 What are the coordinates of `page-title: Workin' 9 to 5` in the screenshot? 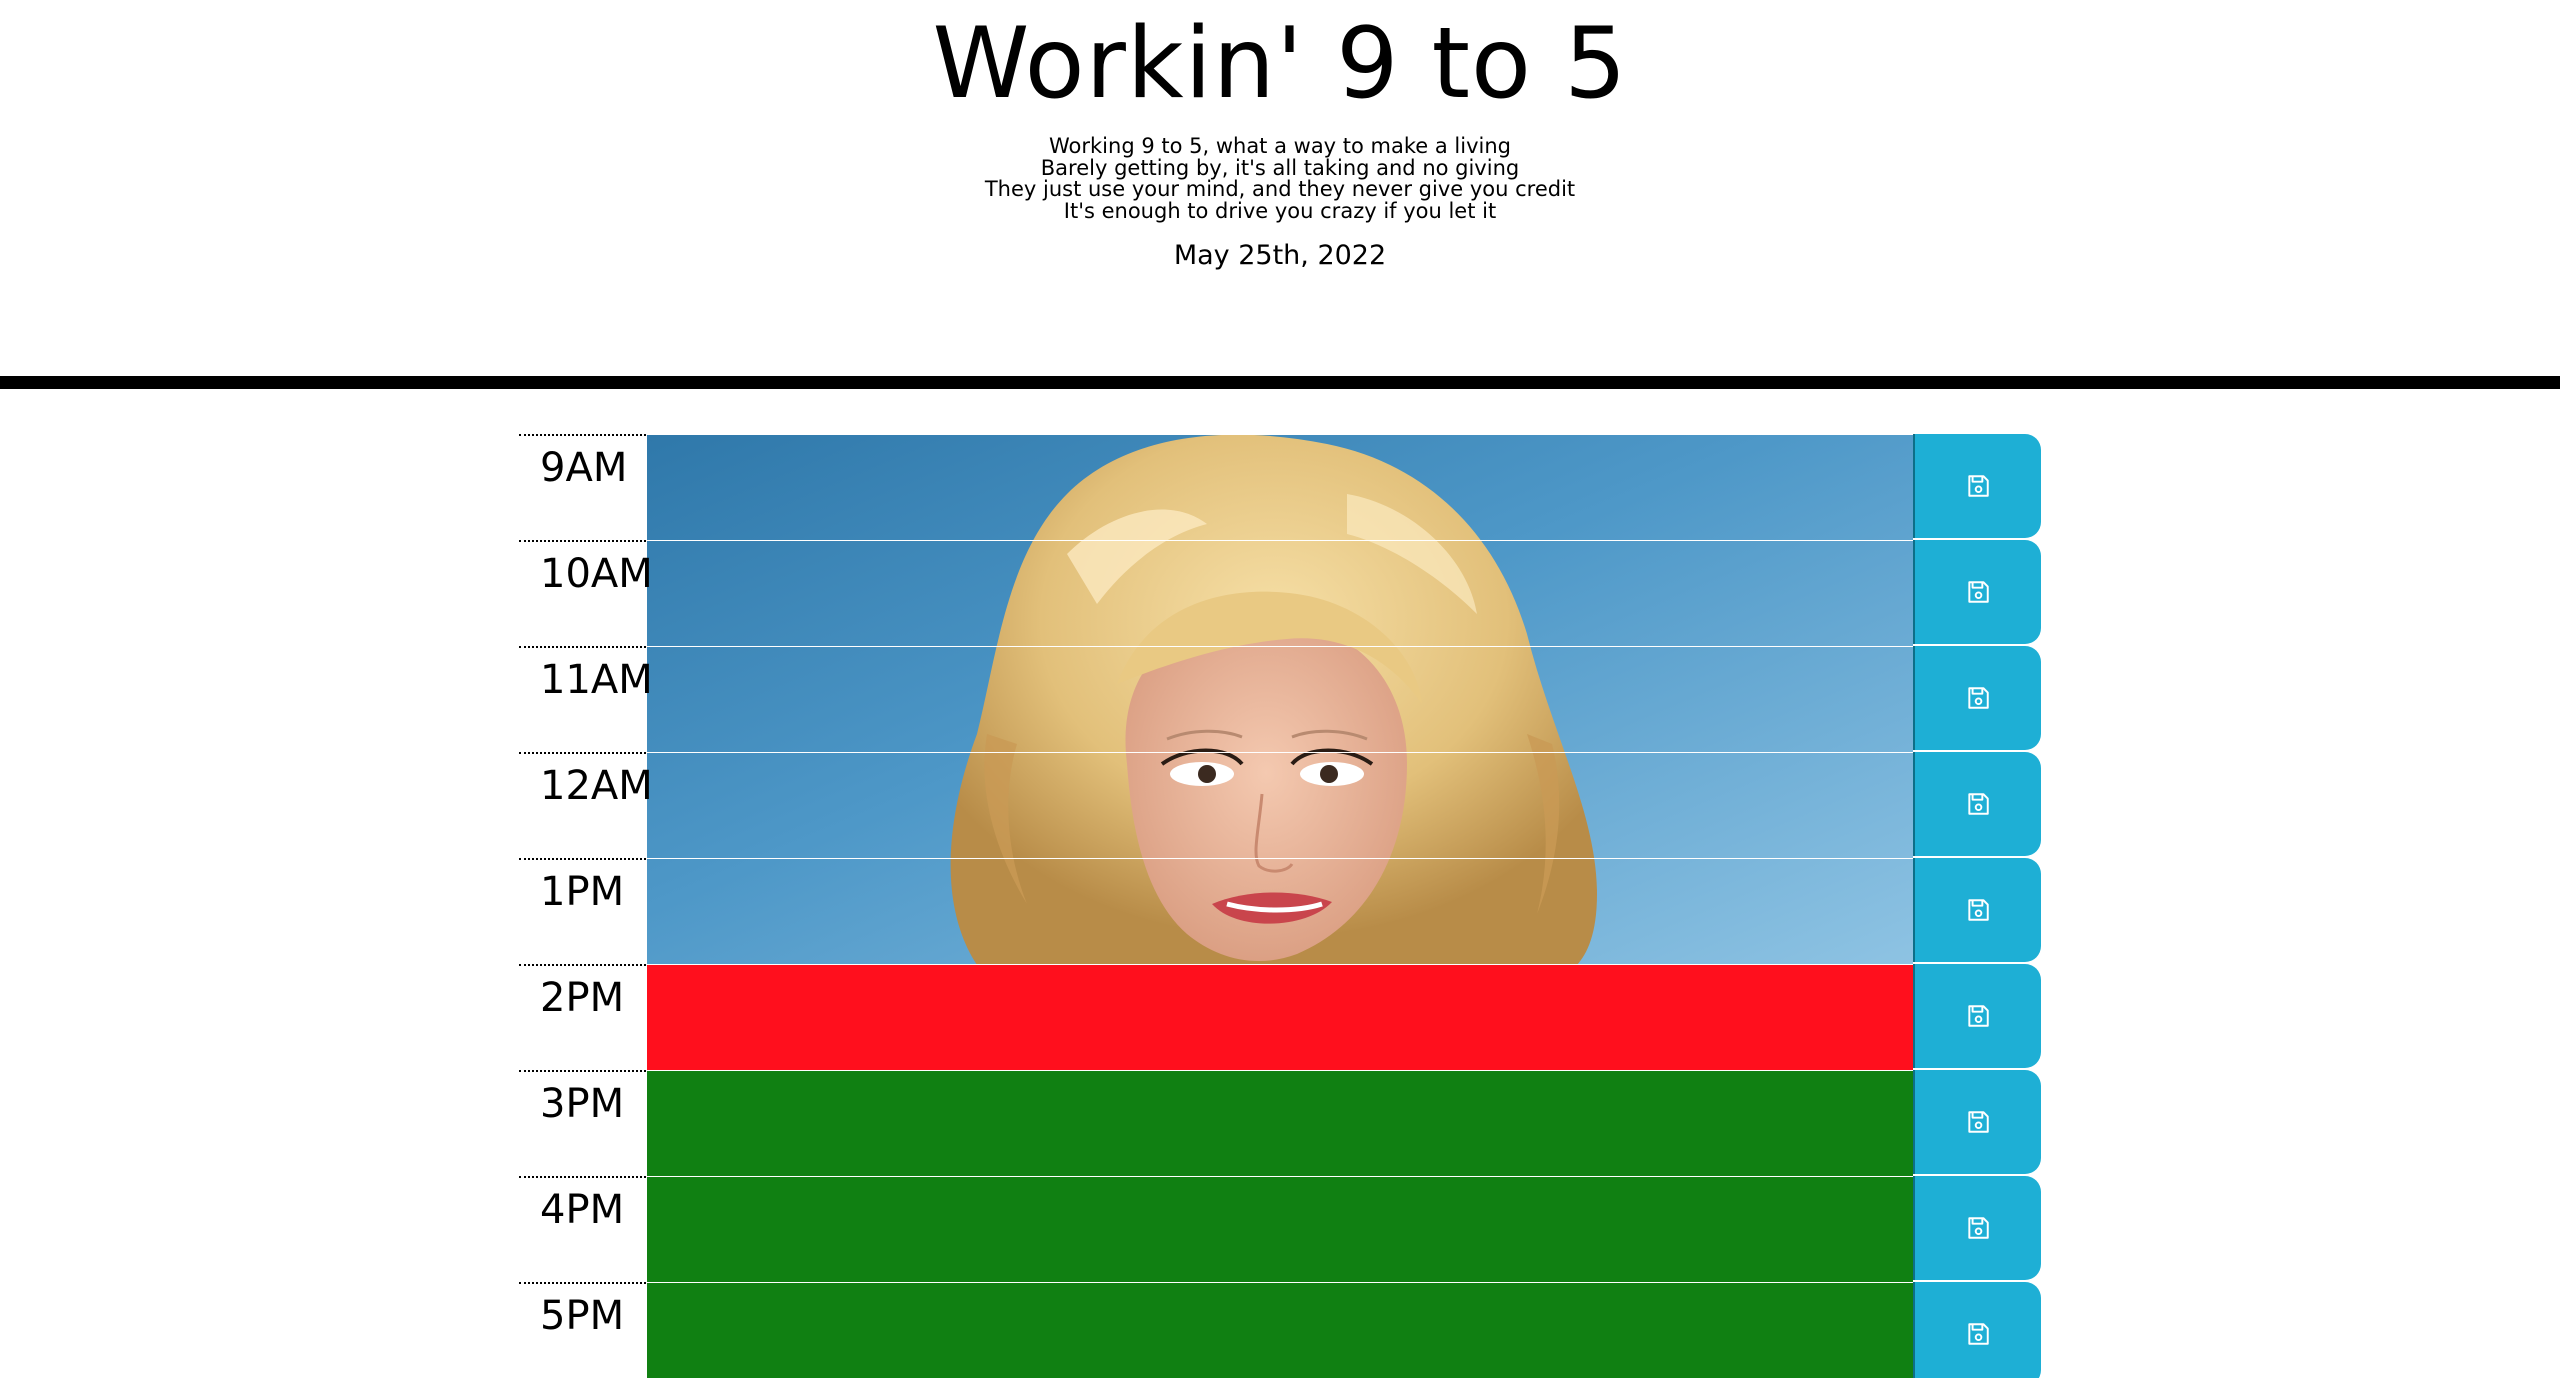 It's located at (1280, 64).